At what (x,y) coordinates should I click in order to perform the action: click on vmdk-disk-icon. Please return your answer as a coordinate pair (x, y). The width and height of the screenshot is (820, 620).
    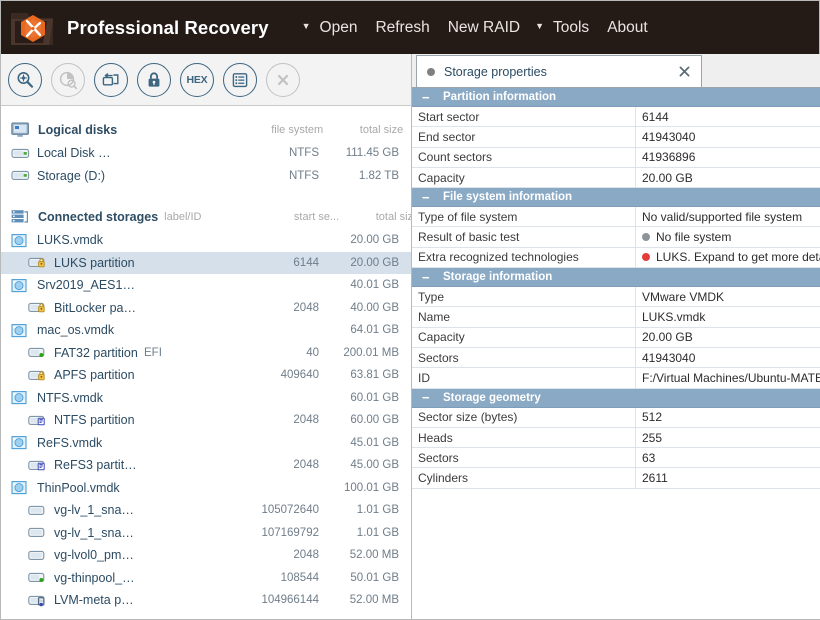
    Looking at the image, I should click on (21, 240).